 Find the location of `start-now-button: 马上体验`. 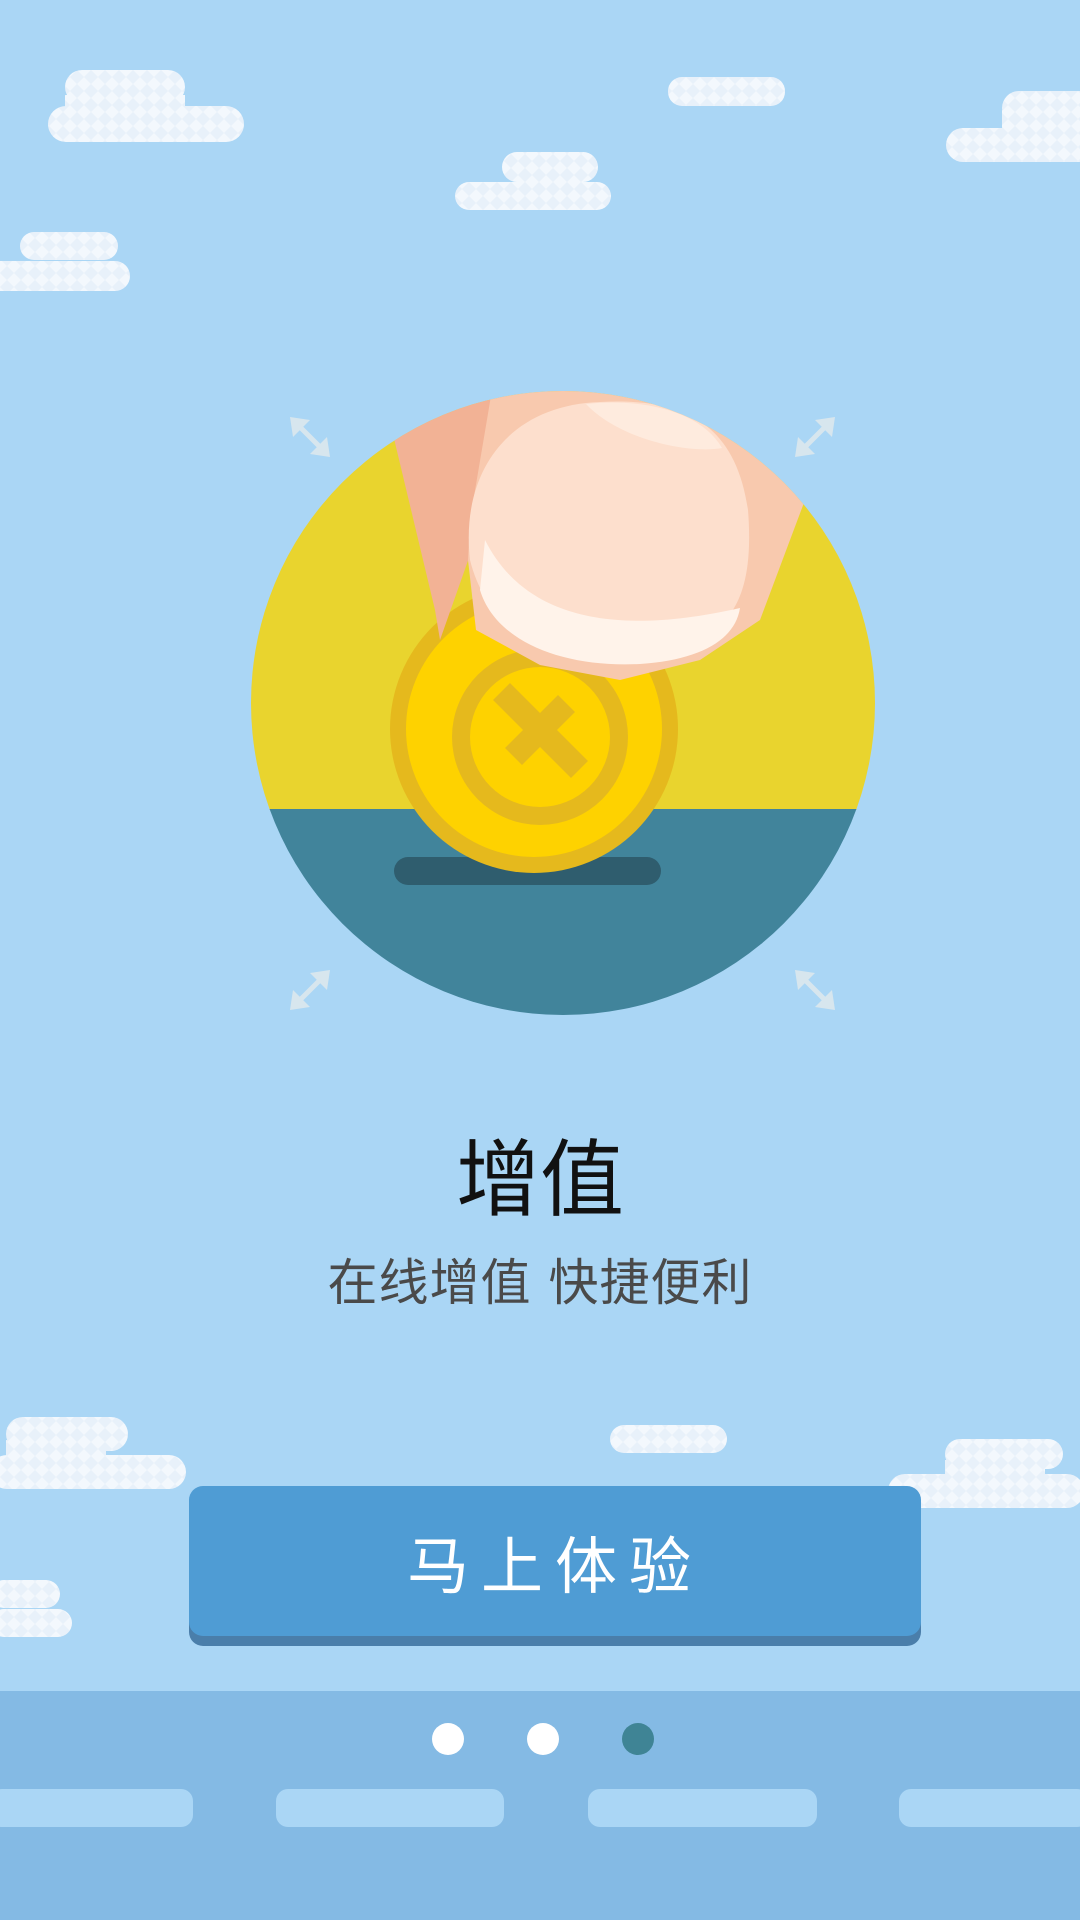

start-now-button: 马上体验 is located at coordinates (555, 1561).